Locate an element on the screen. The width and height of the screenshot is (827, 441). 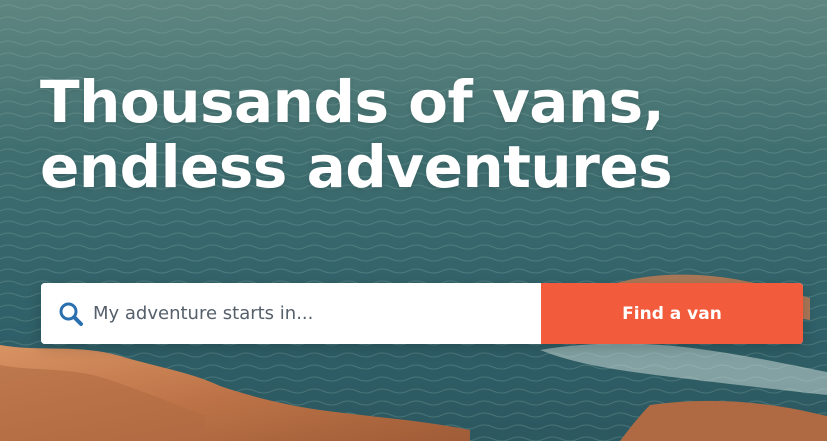
search-icon is located at coordinates (71, 314).